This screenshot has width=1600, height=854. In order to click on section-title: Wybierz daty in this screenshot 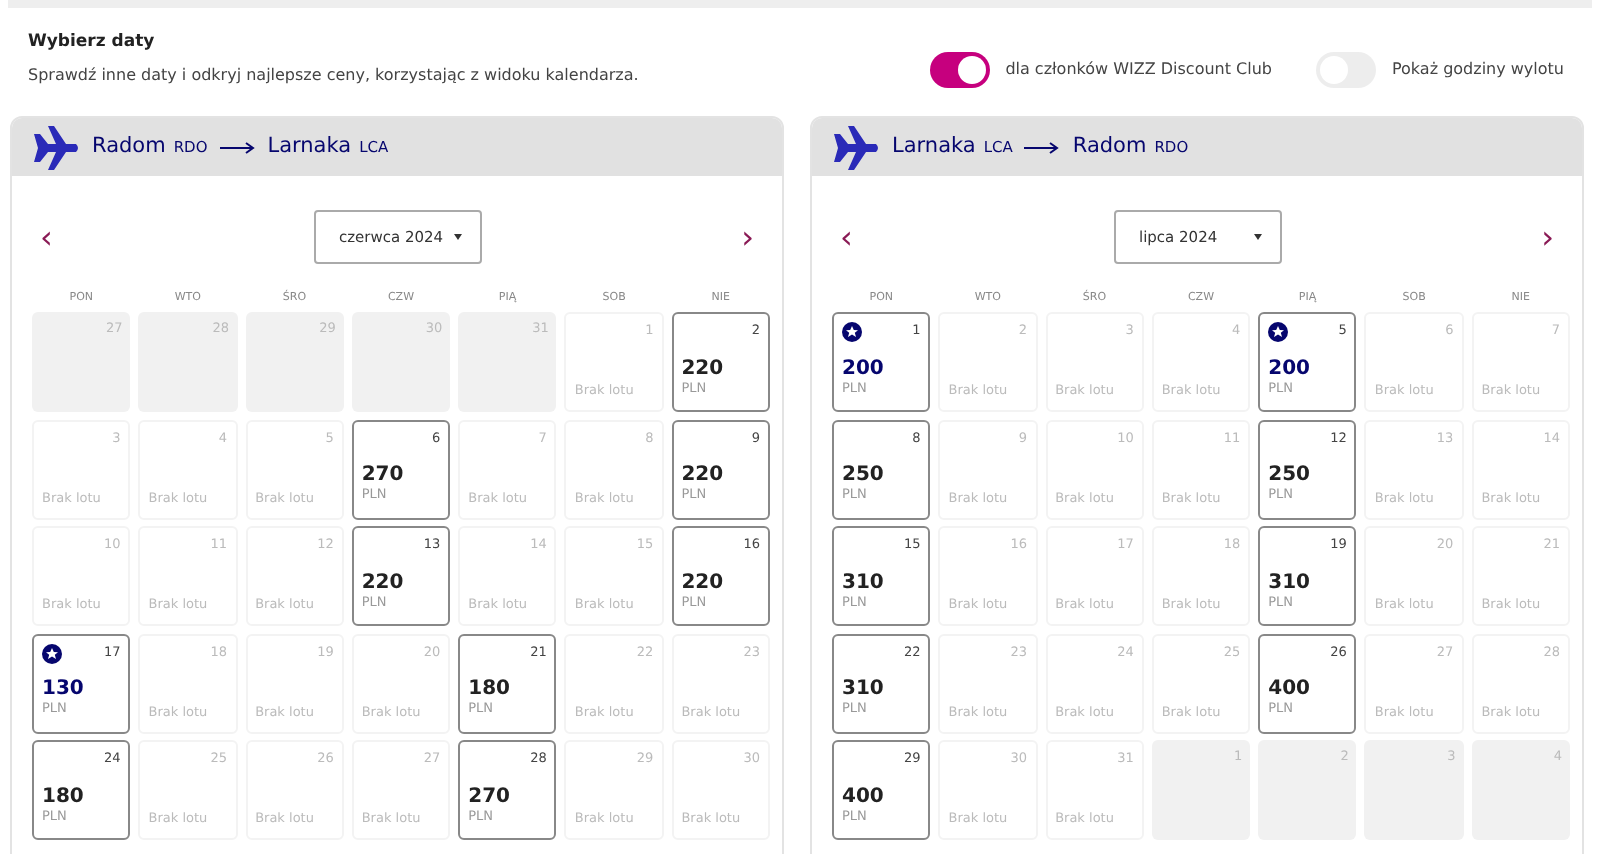, I will do `click(92, 43)`.